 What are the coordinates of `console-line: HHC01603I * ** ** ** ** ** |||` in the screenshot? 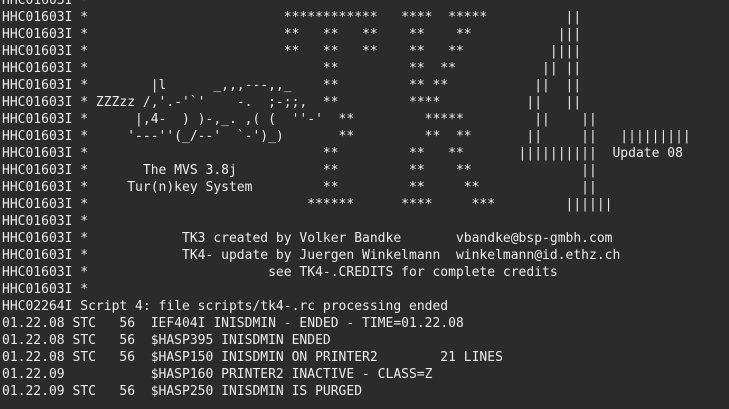 It's located at (292, 34).